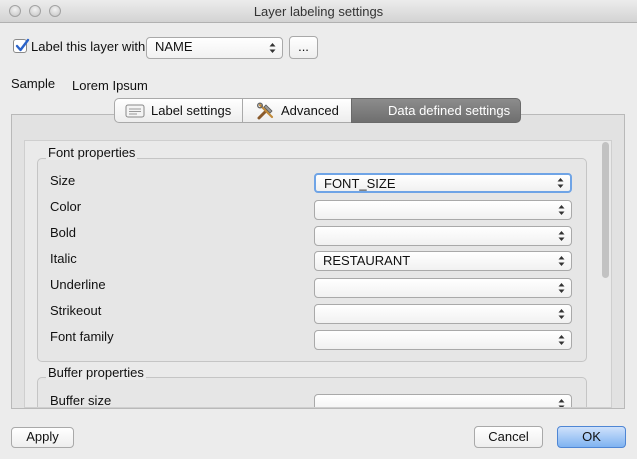  What do you see at coordinates (96, 372) in the screenshot?
I see `buffer-properties-title: Buffer properties` at bounding box center [96, 372].